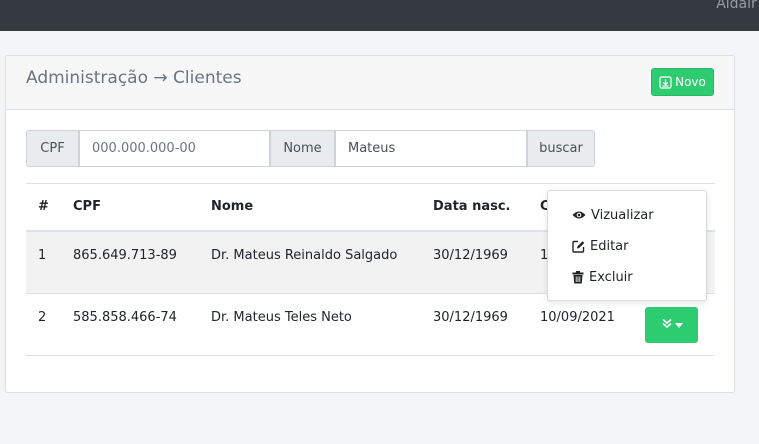  Describe the element at coordinates (174, 148) in the screenshot. I see `cpf-input` at that location.